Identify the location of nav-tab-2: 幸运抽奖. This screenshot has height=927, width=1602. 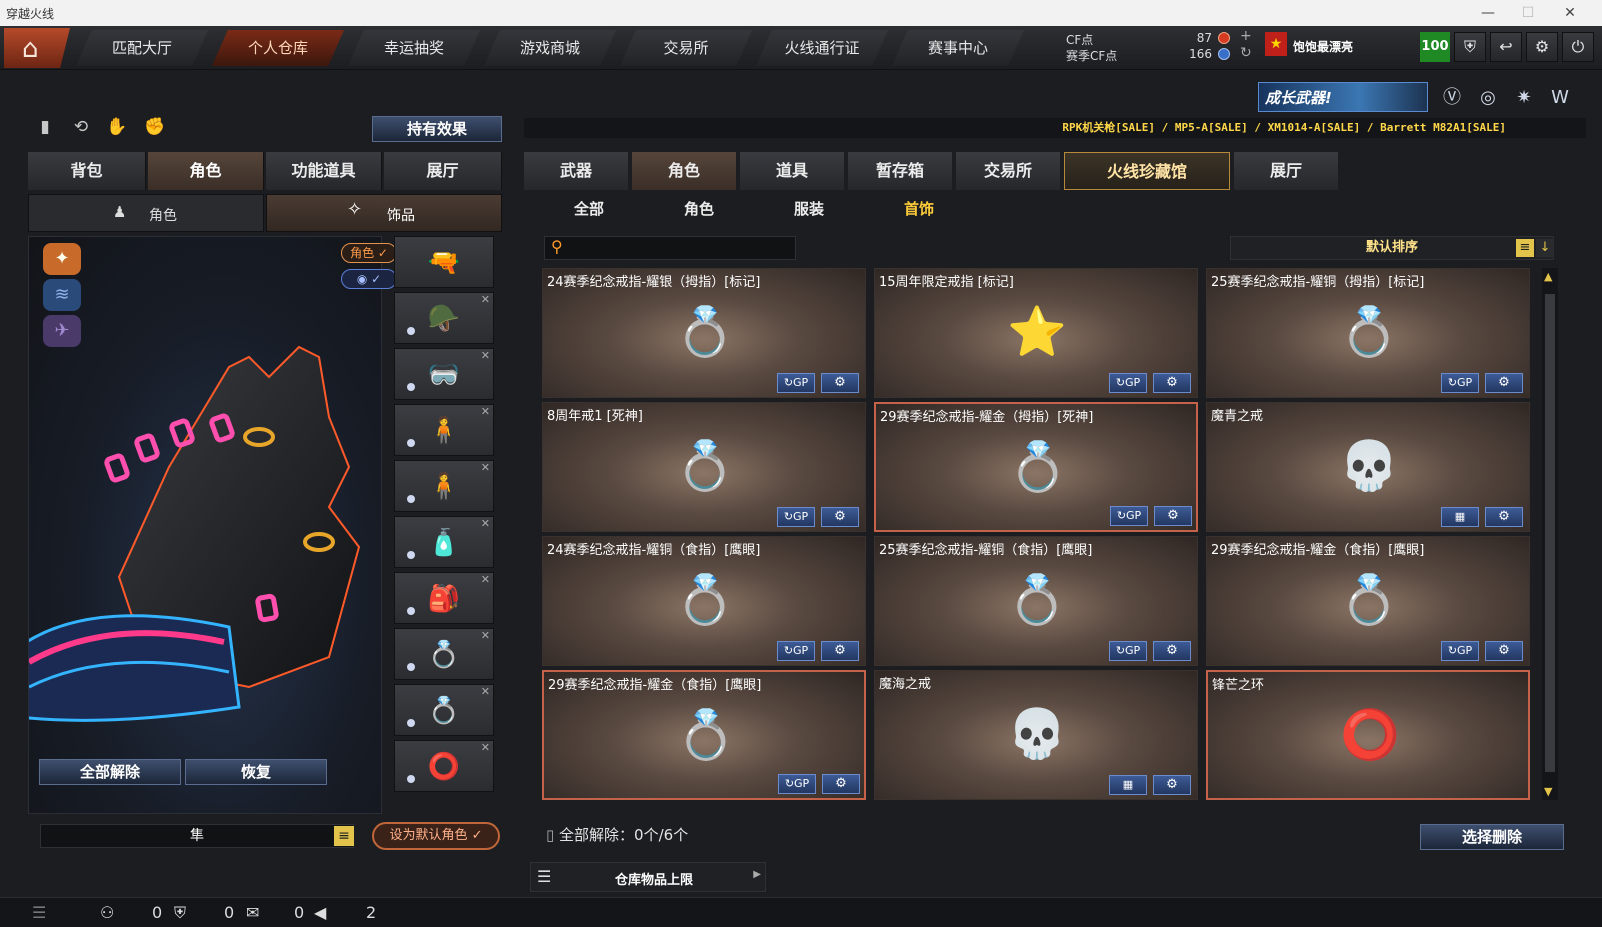
(414, 48).